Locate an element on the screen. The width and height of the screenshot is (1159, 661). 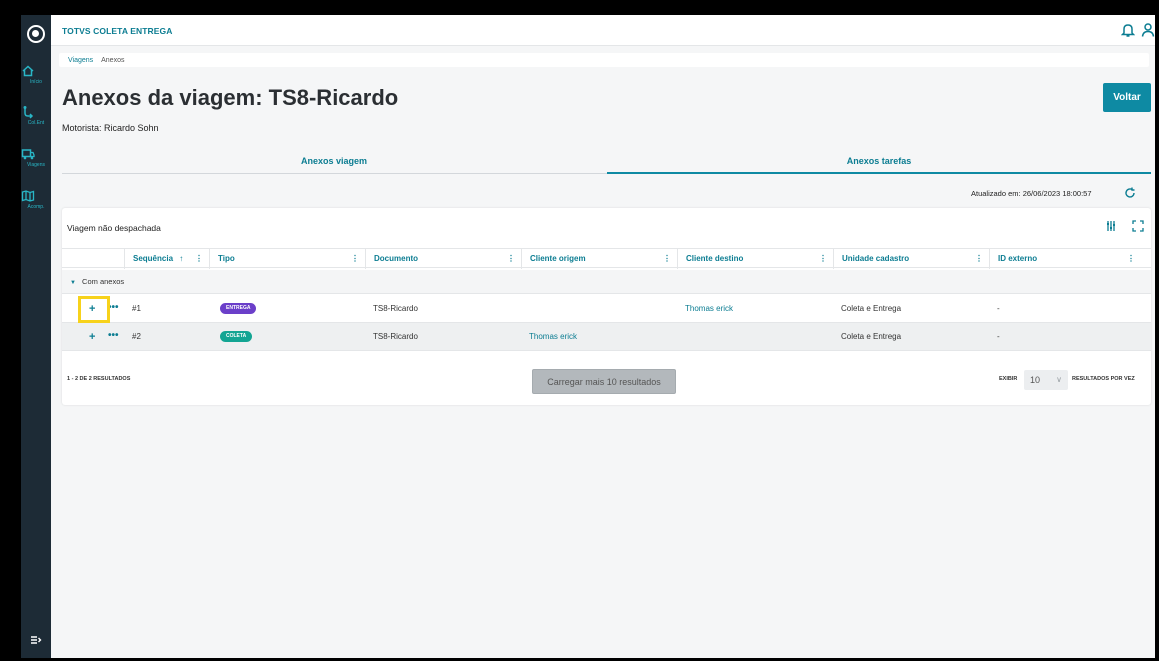
column-header-unidade-cadastro: Unidade cadastro ⋮ is located at coordinates (911, 259).